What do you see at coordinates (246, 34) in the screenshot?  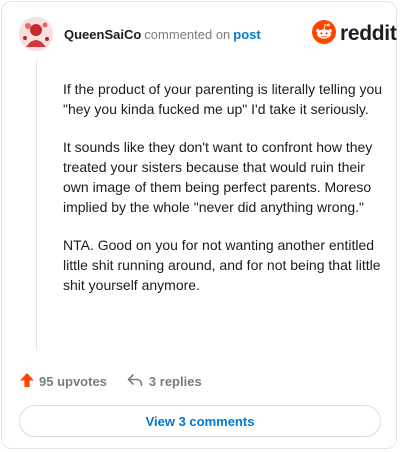 I see `post-link: post` at bounding box center [246, 34].